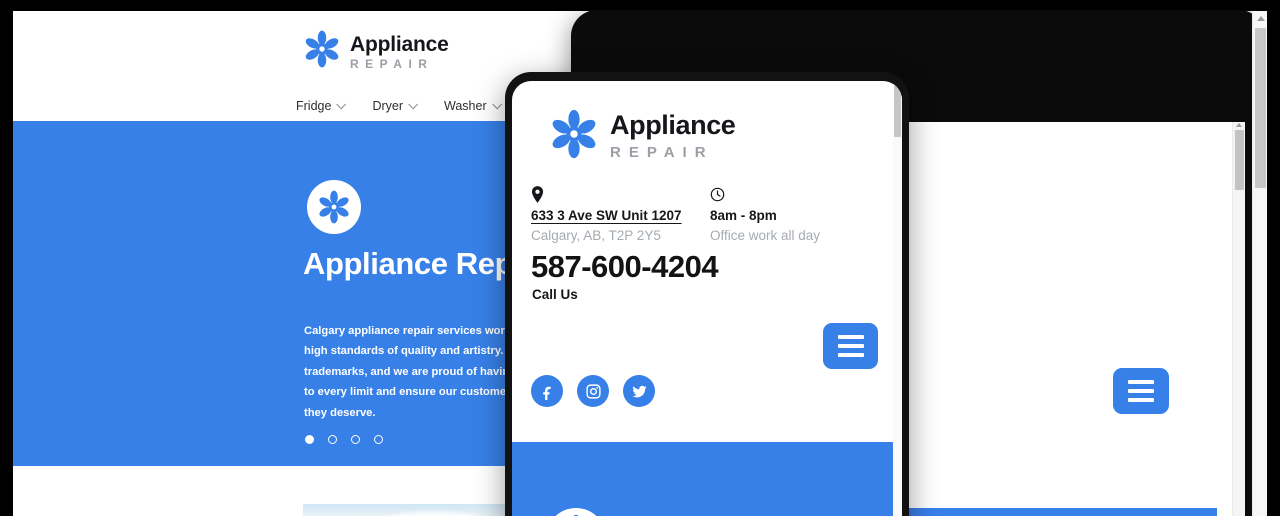 This screenshot has height=516, width=1280. Describe the element at coordinates (547, 391) in the screenshot. I see `facebook-icon` at that location.